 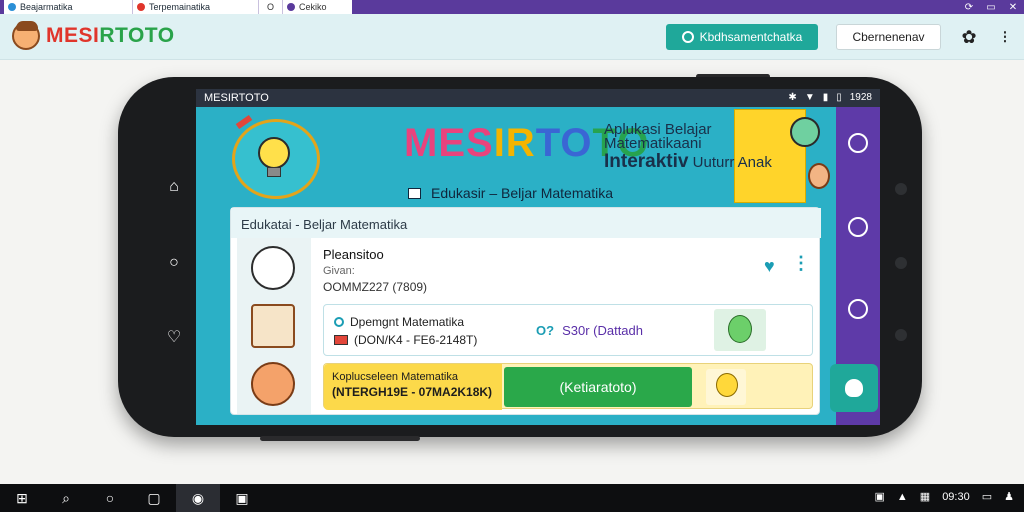 What do you see at coordinates (137, 35) in the screenshot?
I see `logo-text-part2: RTOTO` at bounding box center [137, 35].